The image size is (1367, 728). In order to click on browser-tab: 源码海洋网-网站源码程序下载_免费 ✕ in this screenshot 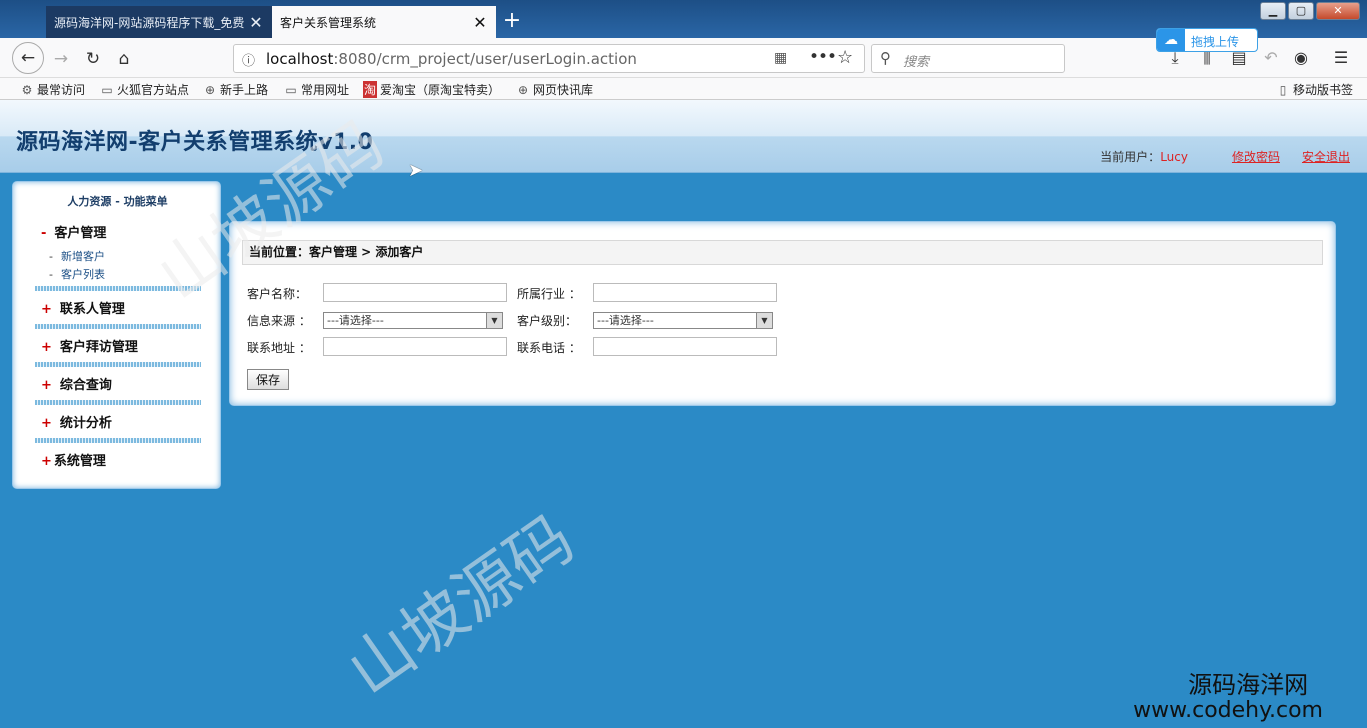, I will do `click(159, 22)`.